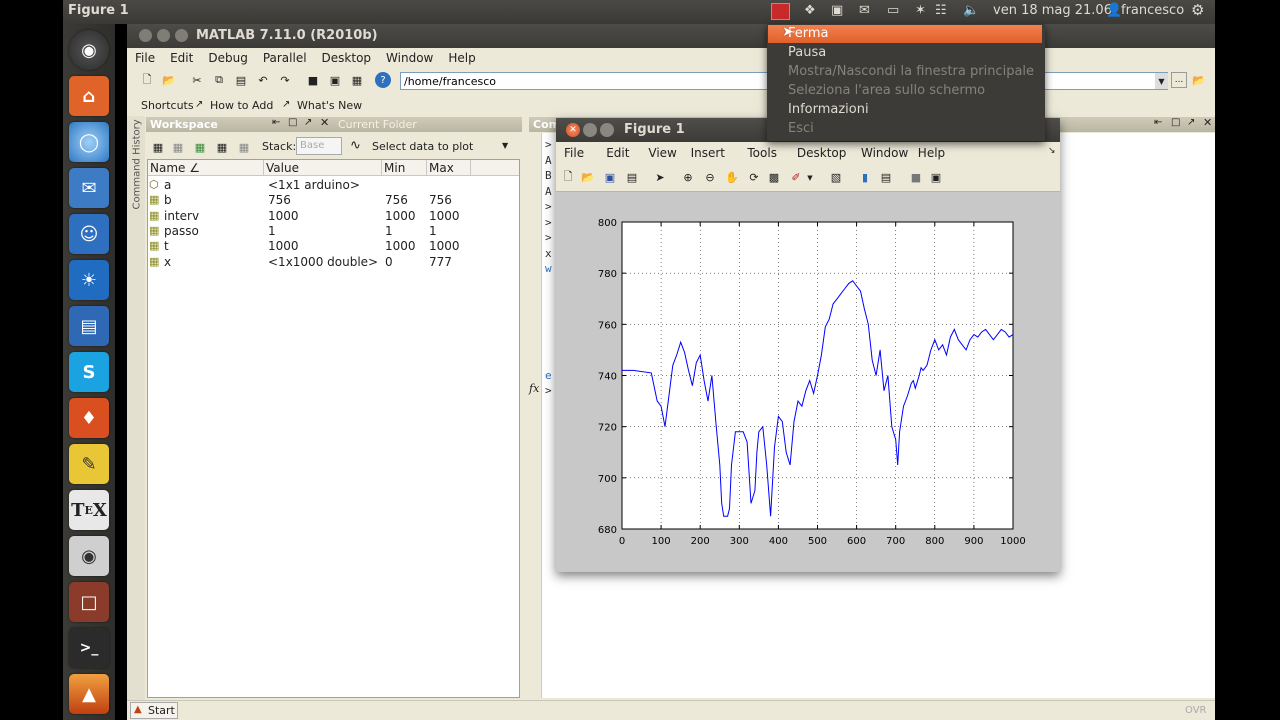  I want to click on col-name: Name ∠, so click(175, 168).